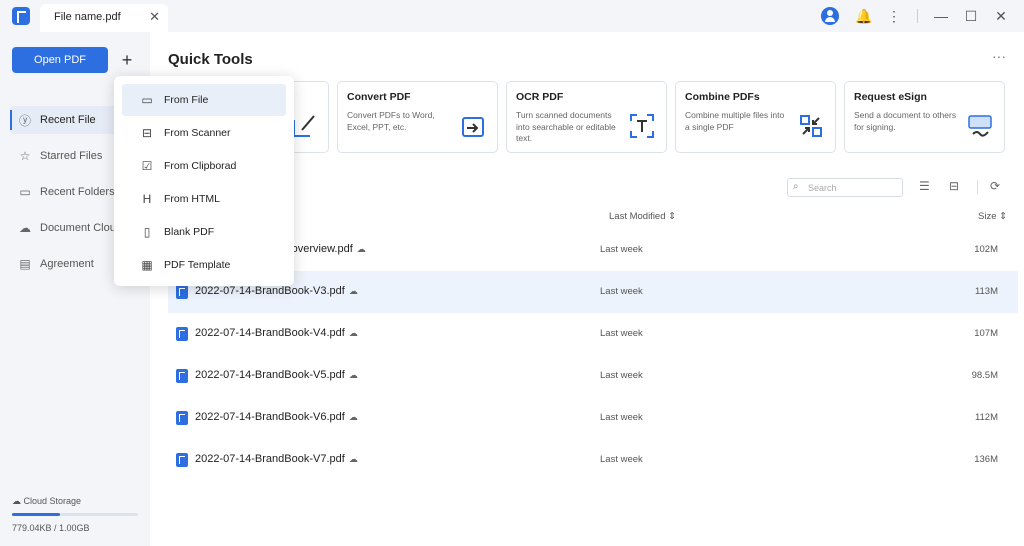  What do you see at coordinates (512, 16) in the screenshot?
I see `title-bar: File name.pdf ✕ 🔔 ⋮ — ☐ ✕` at bounding box center [512, 16].